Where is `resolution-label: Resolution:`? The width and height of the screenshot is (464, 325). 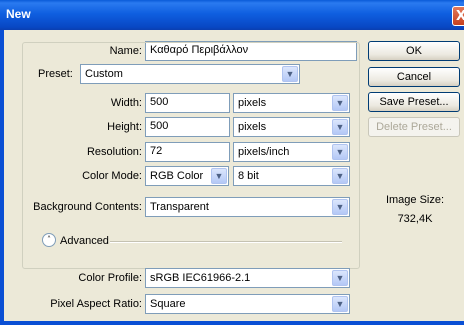 resolution-label: Resolution: is located at coordinates (114, 152).